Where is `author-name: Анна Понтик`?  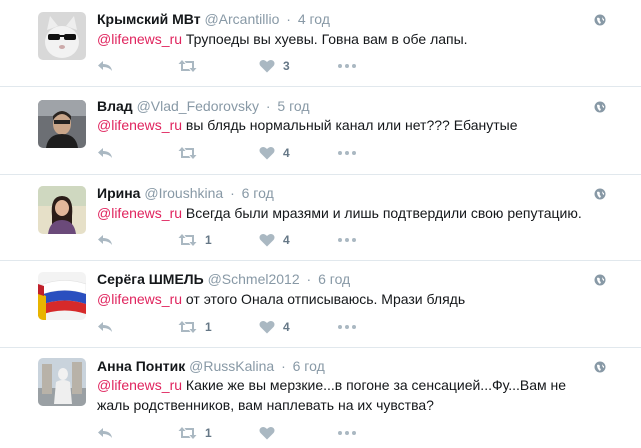 author-name: Анна Понтик is located at coordinates (141, 366).